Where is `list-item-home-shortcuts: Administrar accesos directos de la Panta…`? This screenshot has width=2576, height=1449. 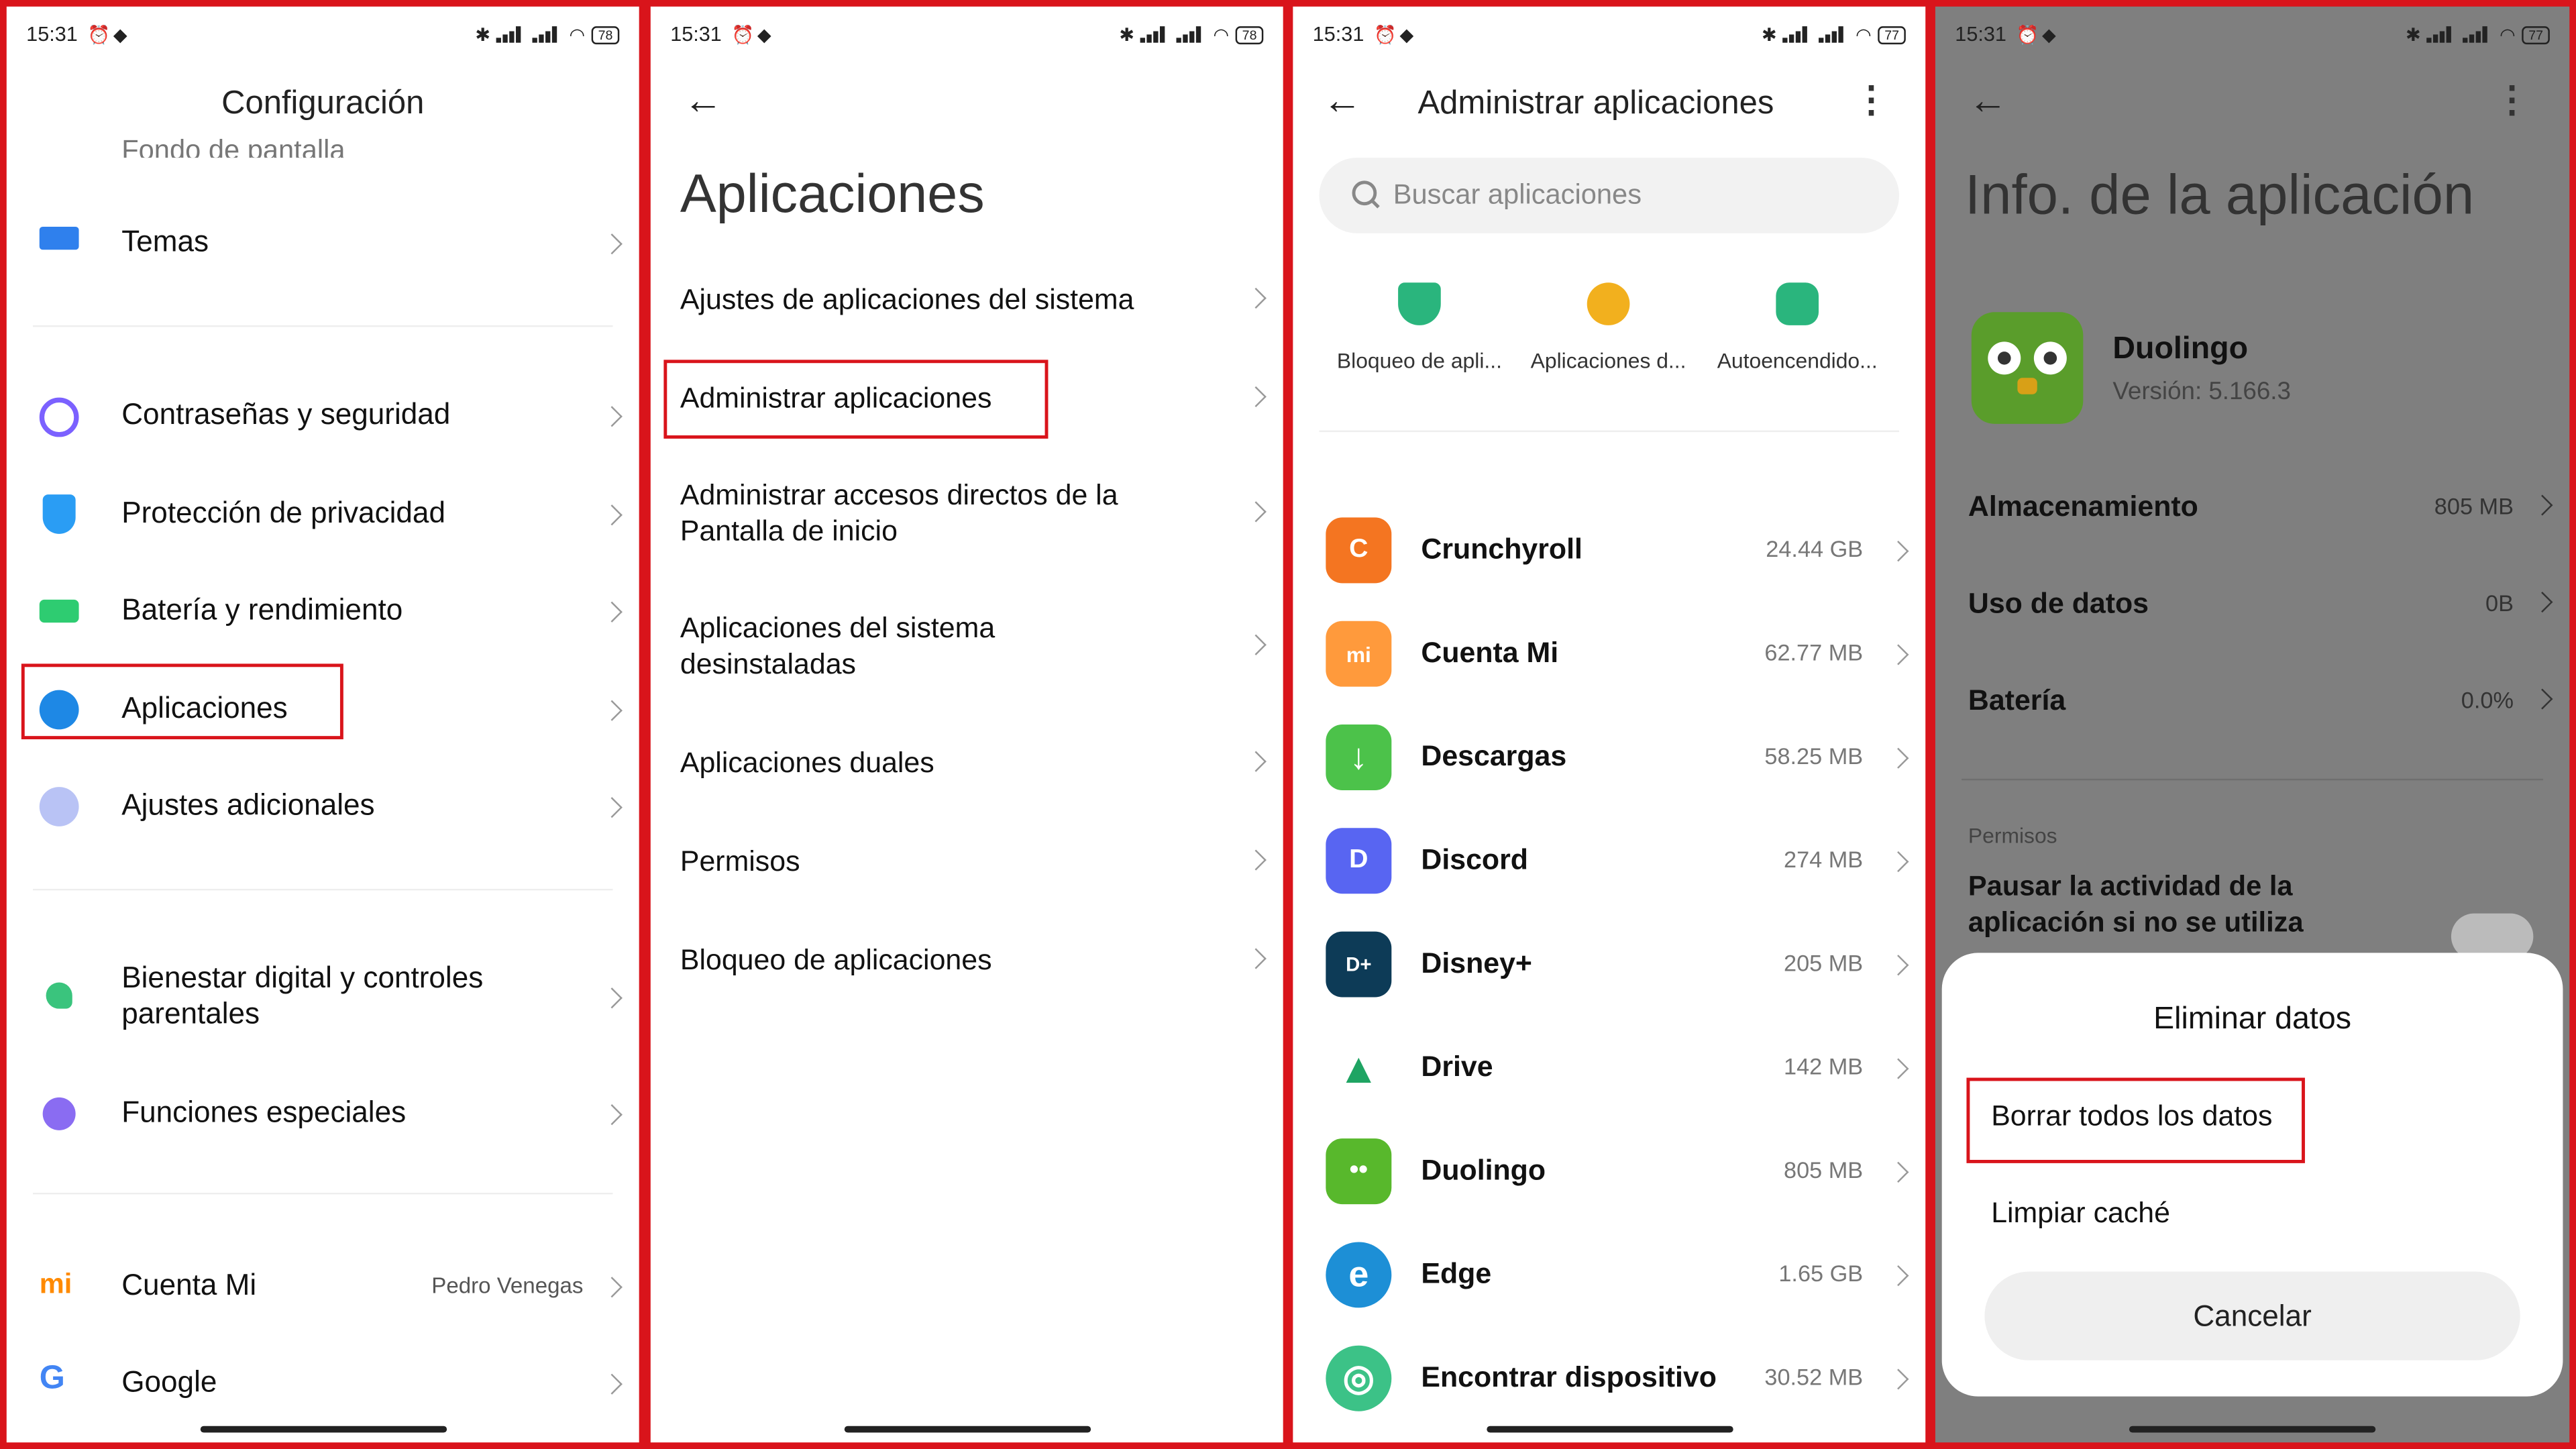 list-item-home-shortcuts: Administrar accesos directos de la Panta… is located at coordinates (943, 512).